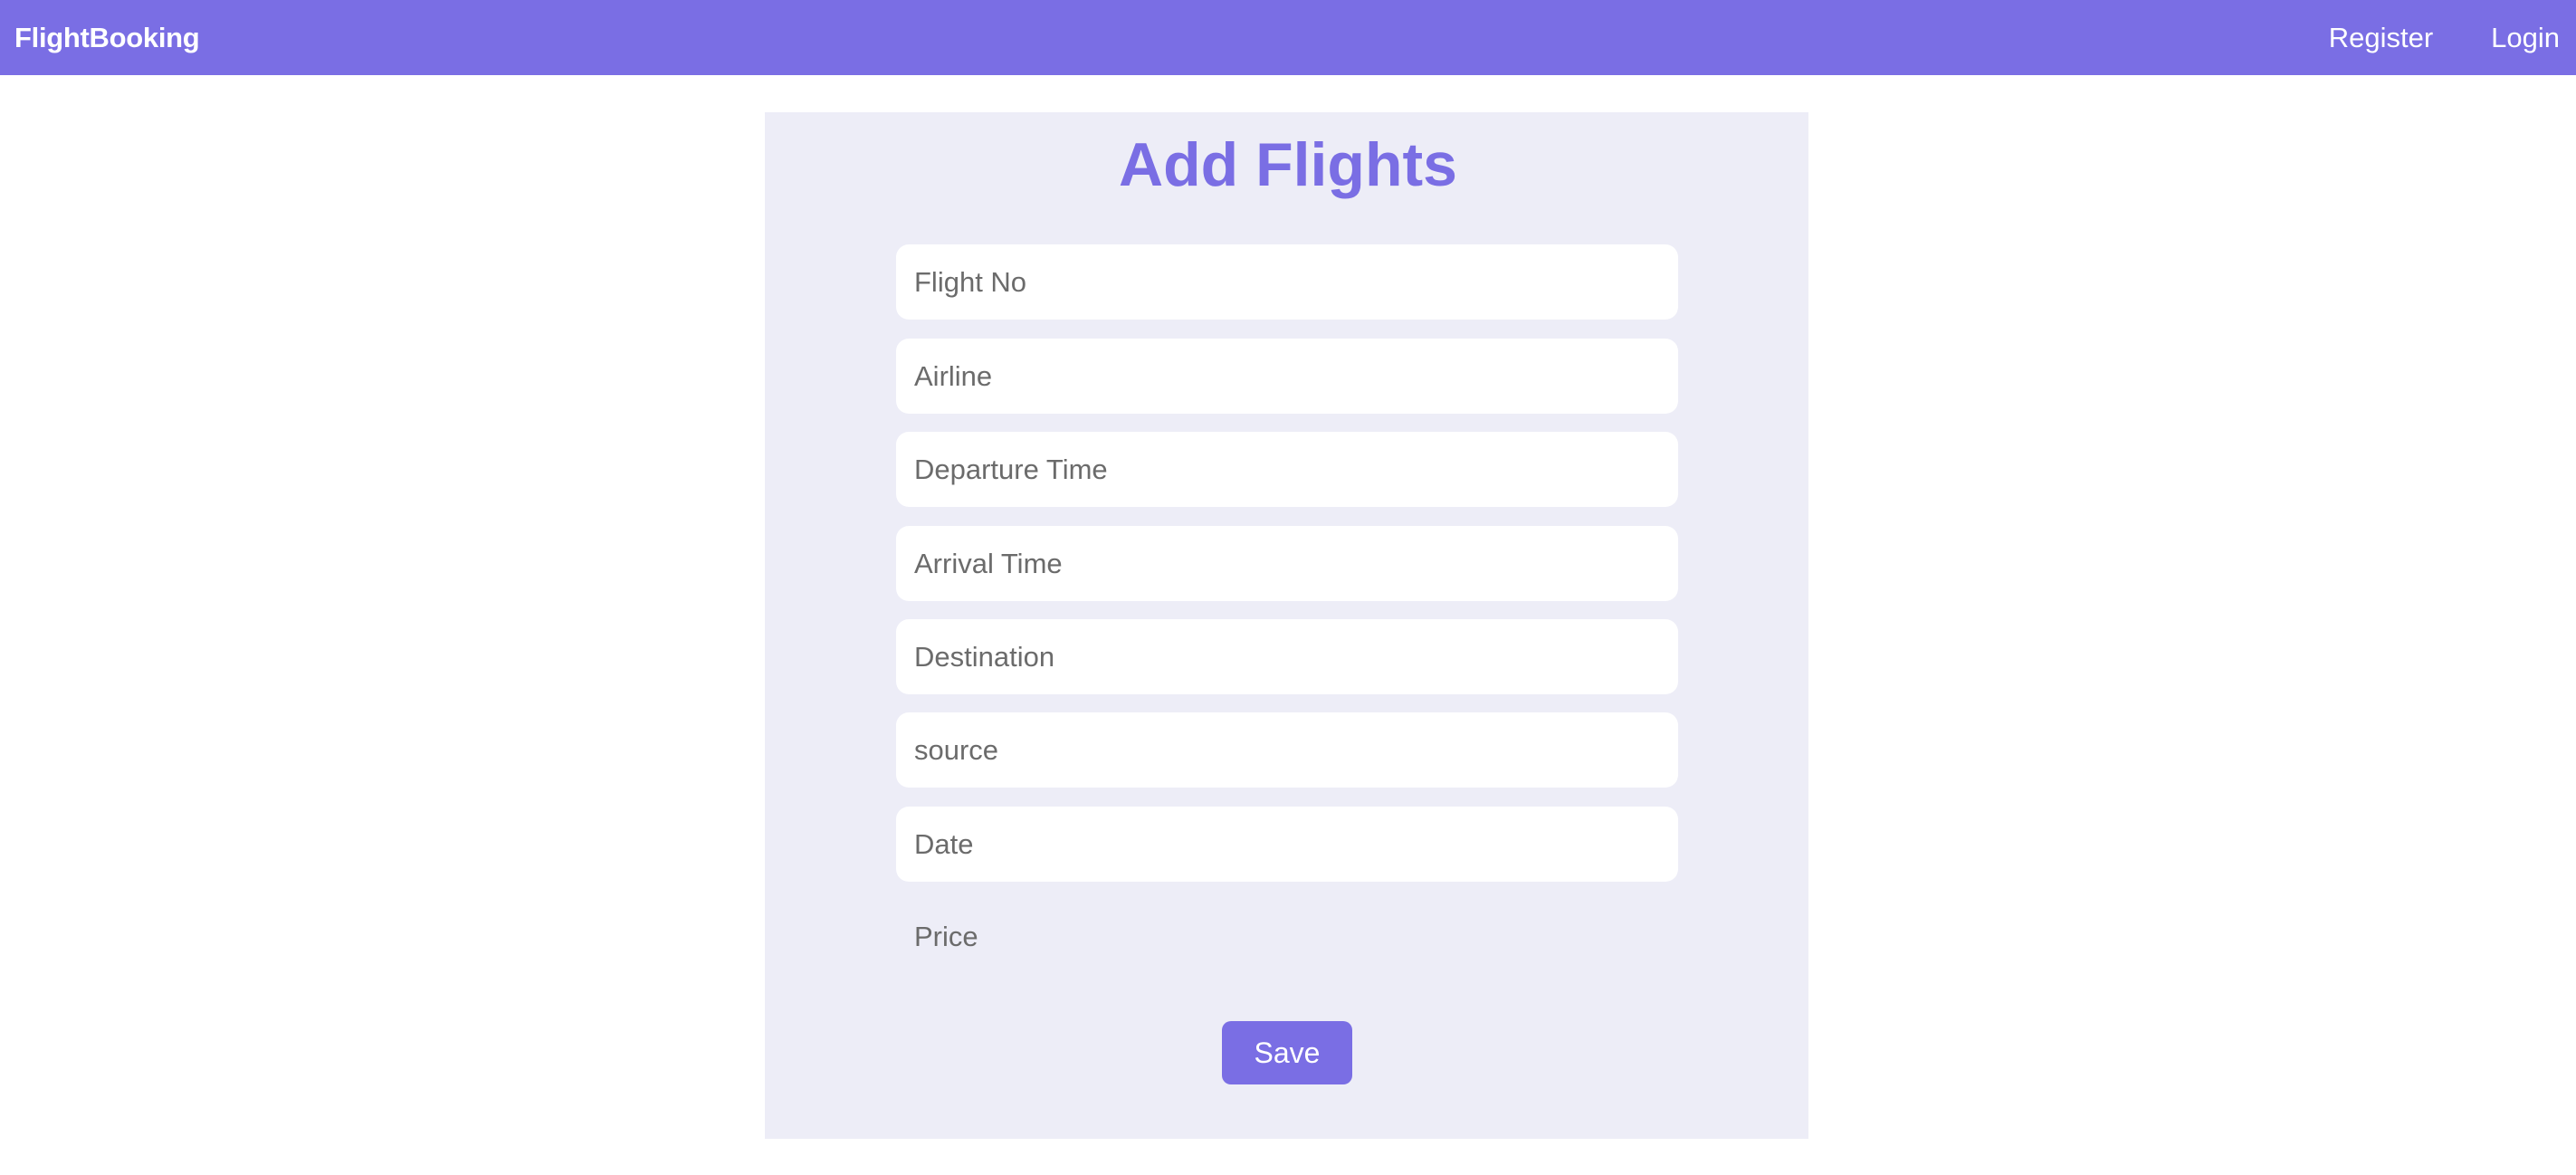 This screenshot has width=2576, height=1175. I want to click on date-input, so click(1287, 844).